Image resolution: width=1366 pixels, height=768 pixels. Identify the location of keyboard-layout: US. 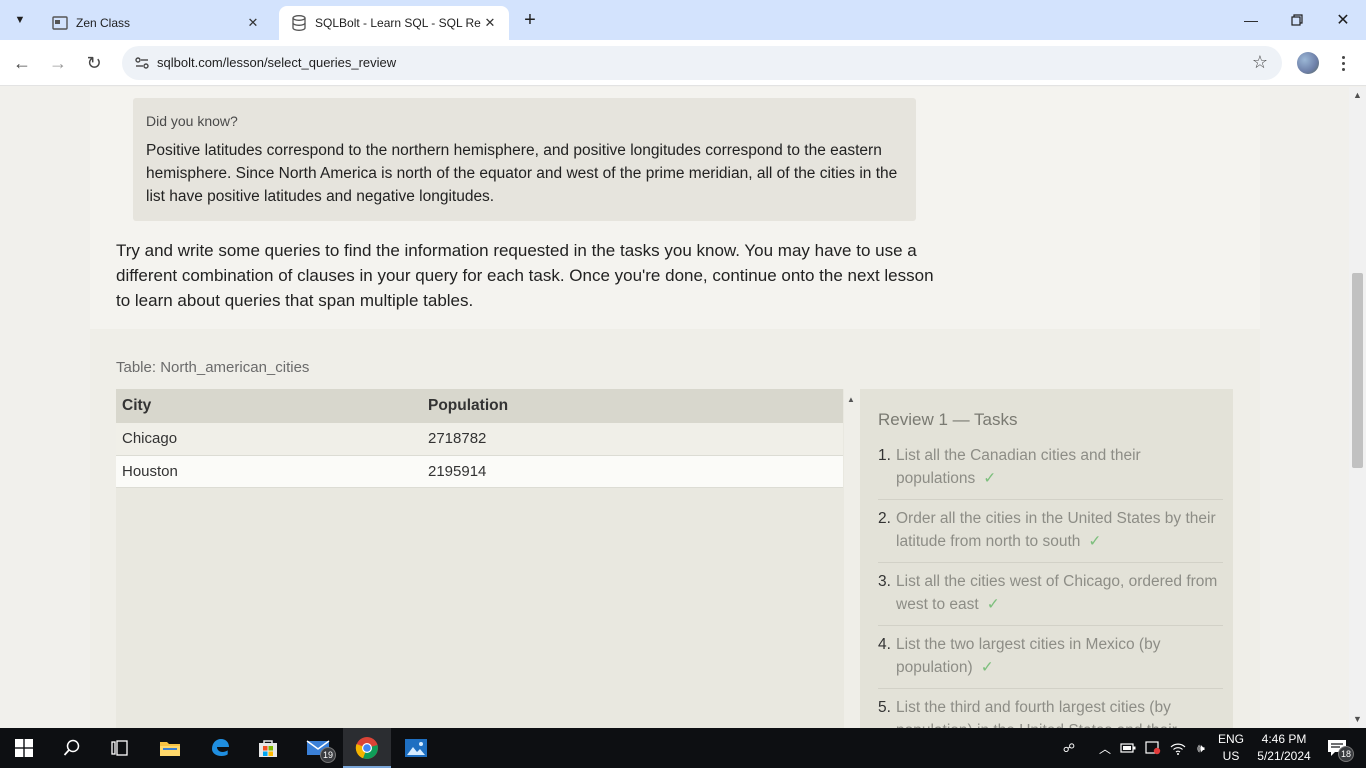
(1231, 756).